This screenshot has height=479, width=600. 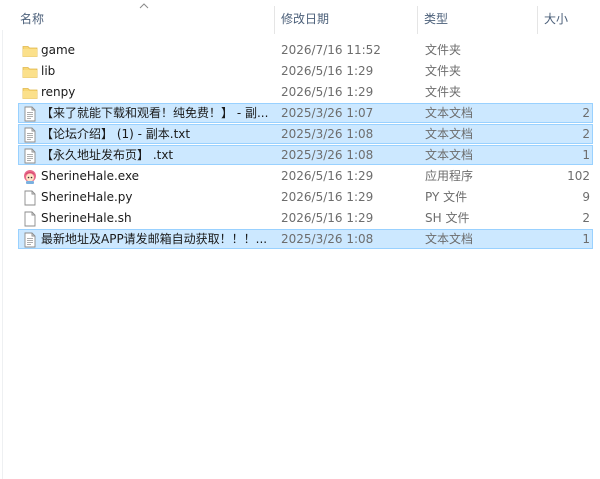 What do you see at coordinates (578, 176) in the screenshot?
I see `file-size: 102` at bounding box center [578, 176].